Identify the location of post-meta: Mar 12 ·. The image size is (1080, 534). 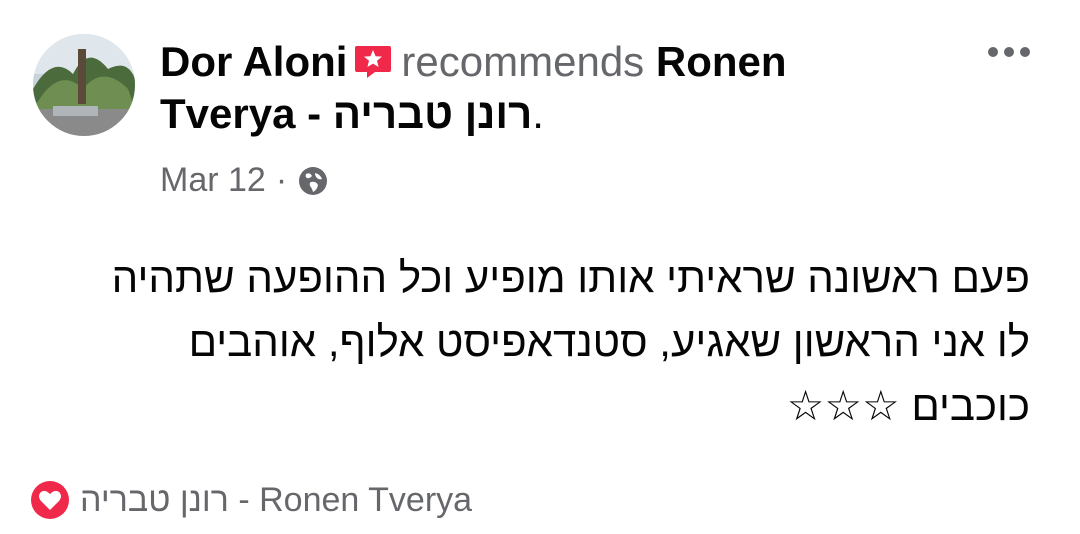
(244, 180).